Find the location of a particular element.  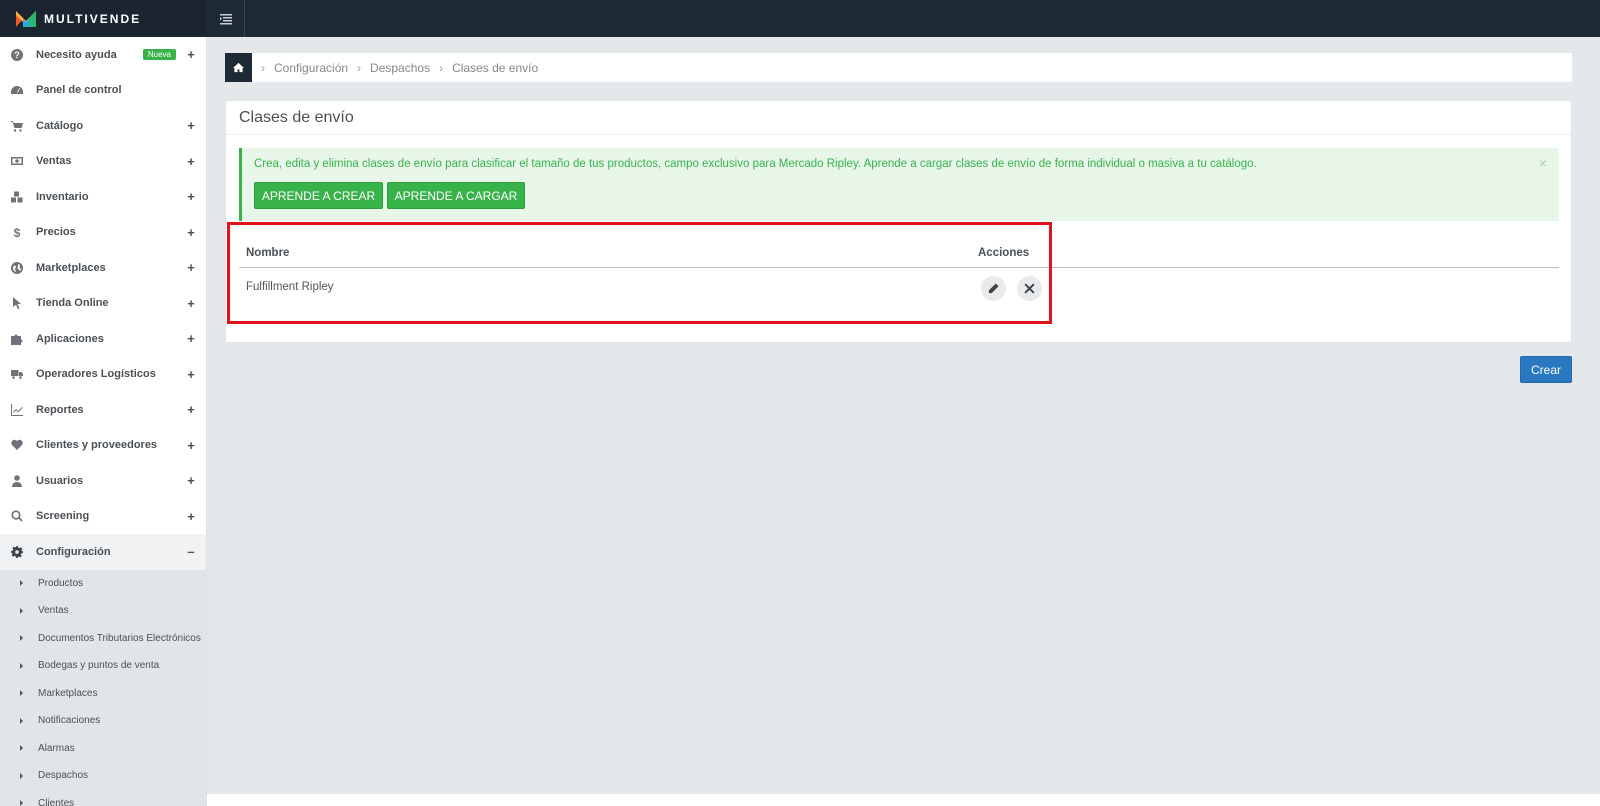

subnav-item-clients: Clientes is located at coordinates (103, 798).